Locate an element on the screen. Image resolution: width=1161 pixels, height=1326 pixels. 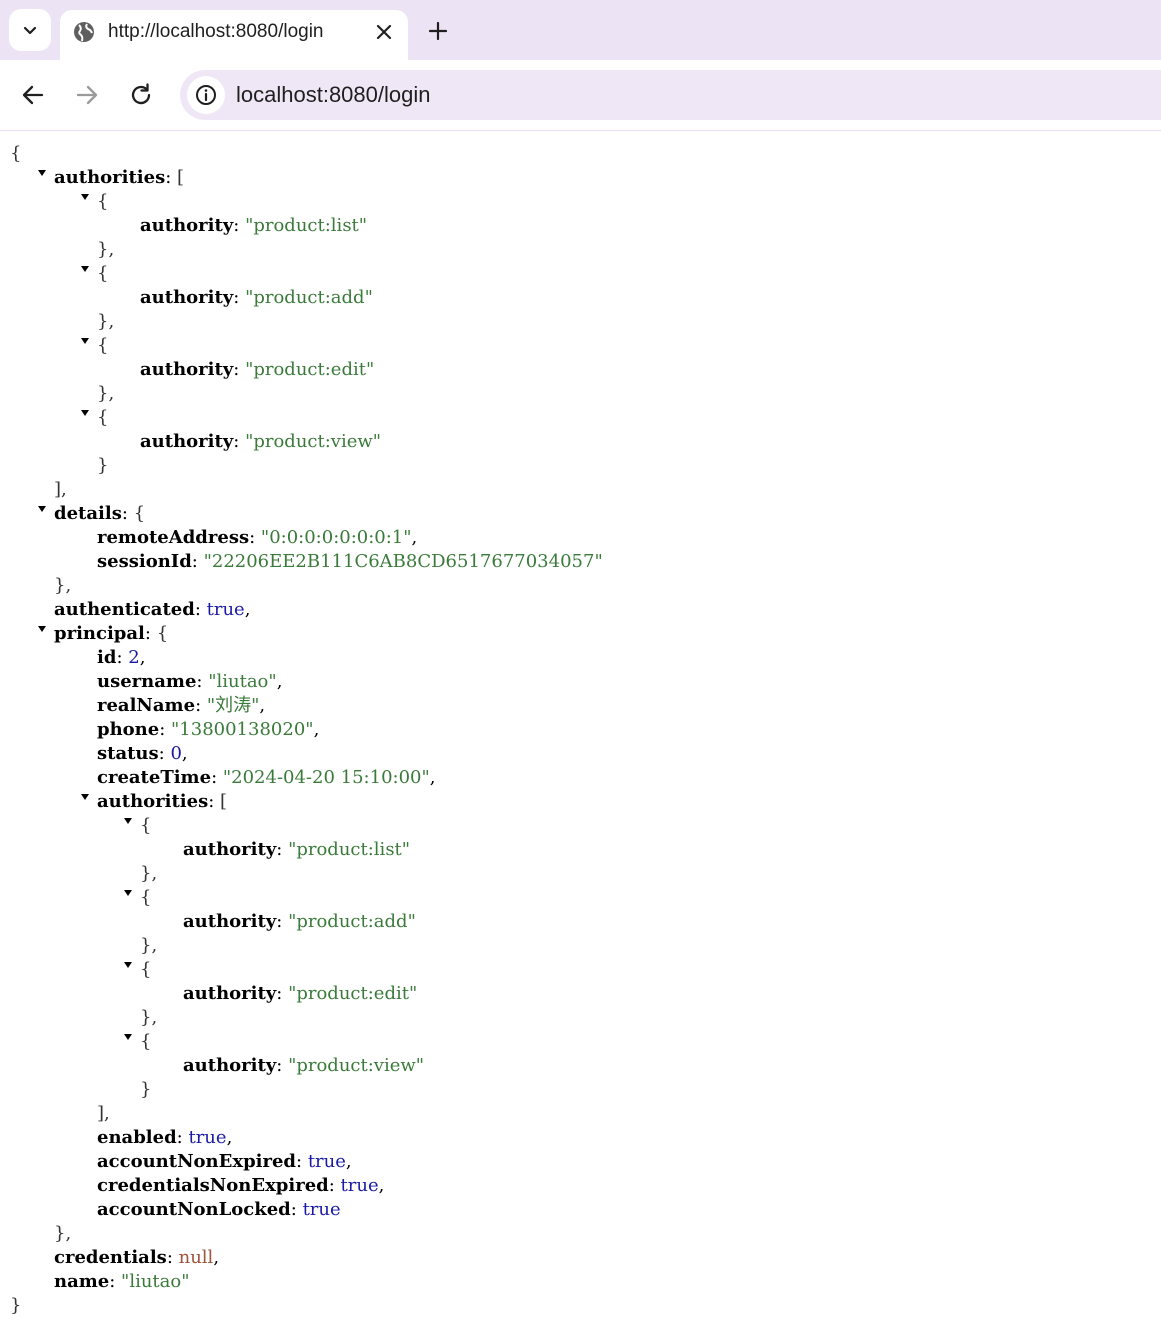
json-line-credentials-non-expired: credentialsNonExpired: true, is located at coordinates (241, 1185).